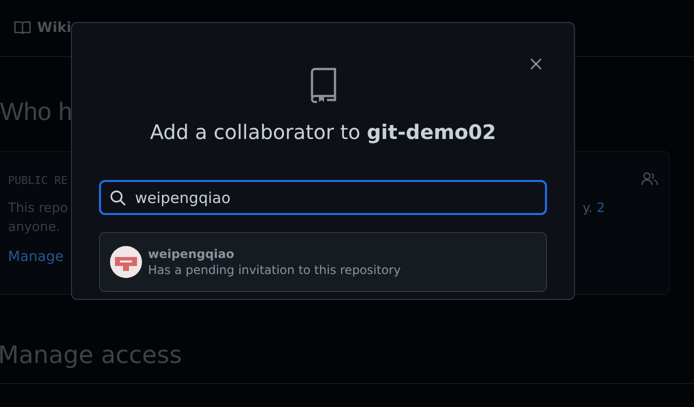 The height and width of the screenshot is (407, 694). I want to click on card-text: y., so click(587, 208).